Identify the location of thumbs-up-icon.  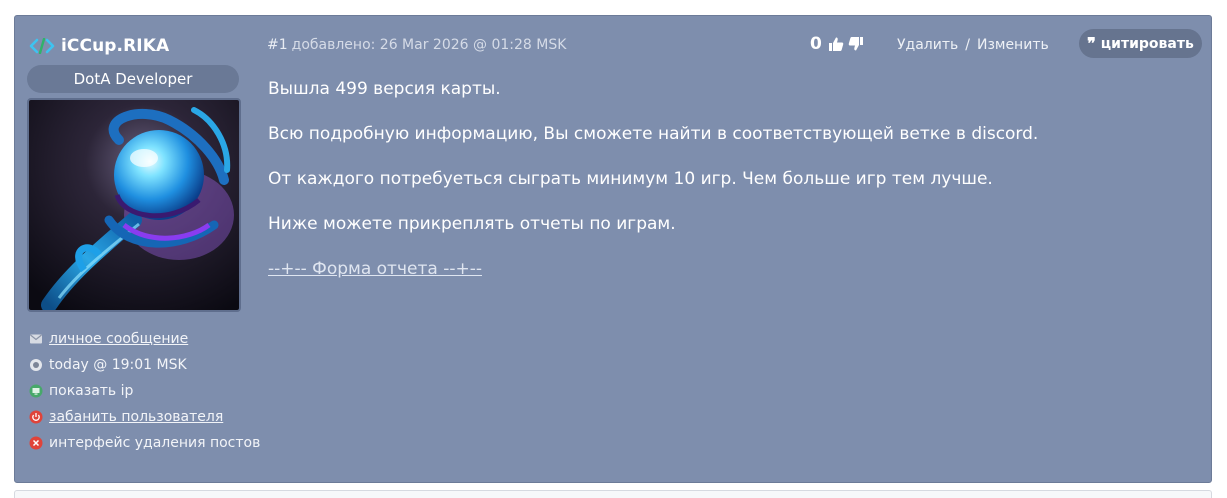
(836, 44).